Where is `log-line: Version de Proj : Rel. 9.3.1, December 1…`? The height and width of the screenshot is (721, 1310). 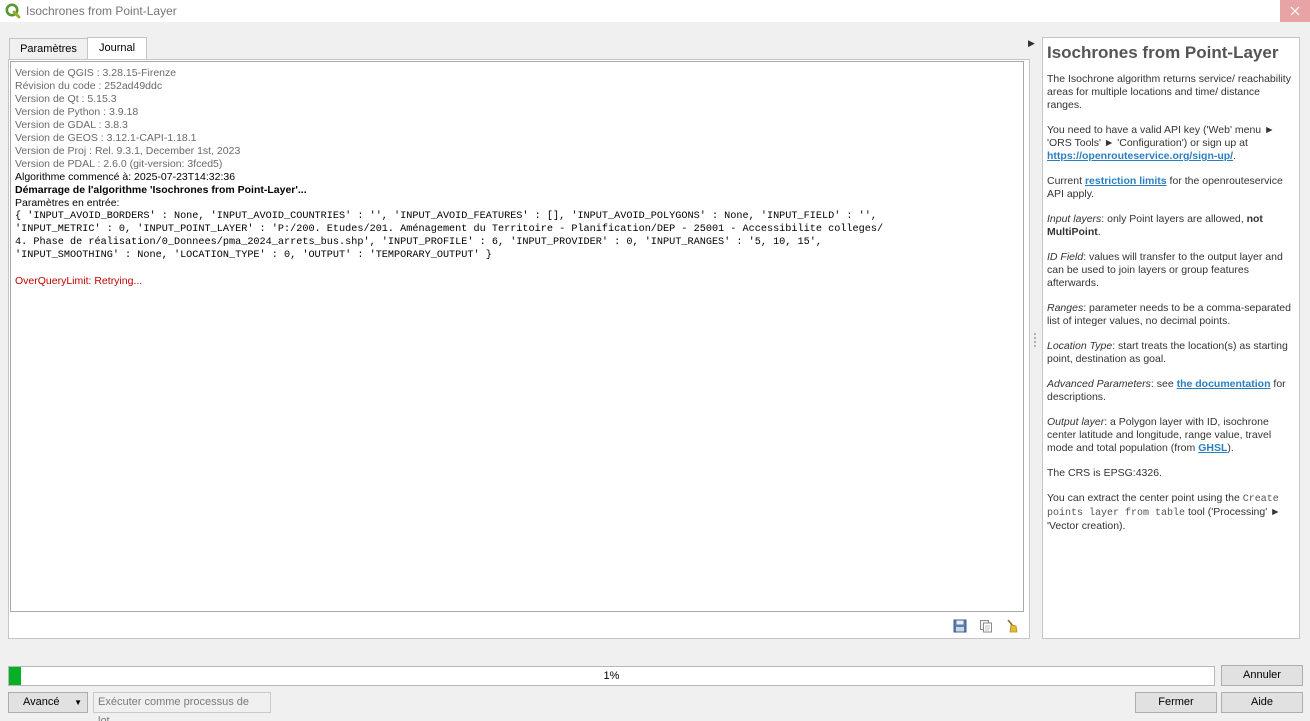
log-line: Version de Proj : Rel. 9.3.1, December 1… is located at coordinates (128, 151).